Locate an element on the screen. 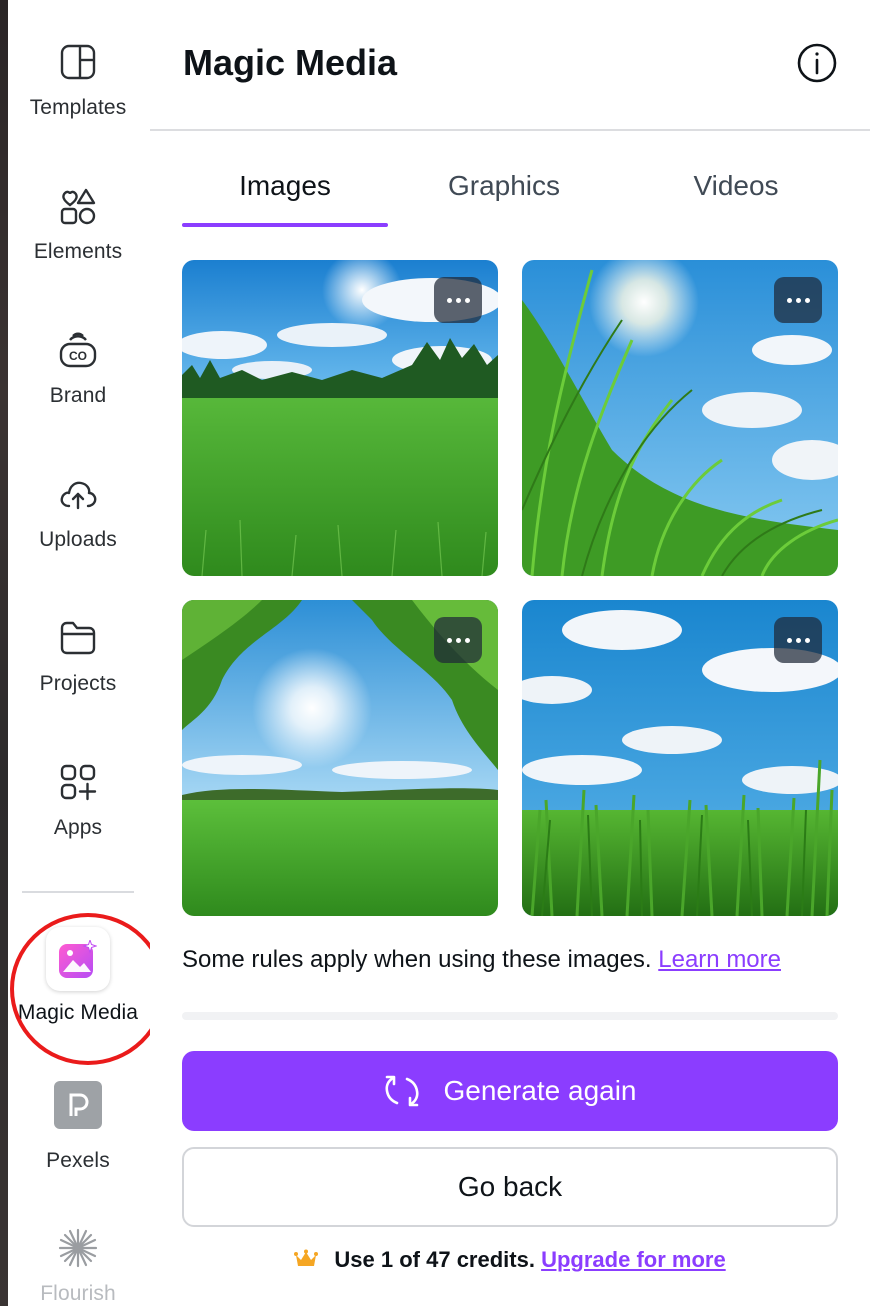 The width and height of the screenshot is (870, 1306). generate-again-label: Generate again is located at coordinates (540, 1090).